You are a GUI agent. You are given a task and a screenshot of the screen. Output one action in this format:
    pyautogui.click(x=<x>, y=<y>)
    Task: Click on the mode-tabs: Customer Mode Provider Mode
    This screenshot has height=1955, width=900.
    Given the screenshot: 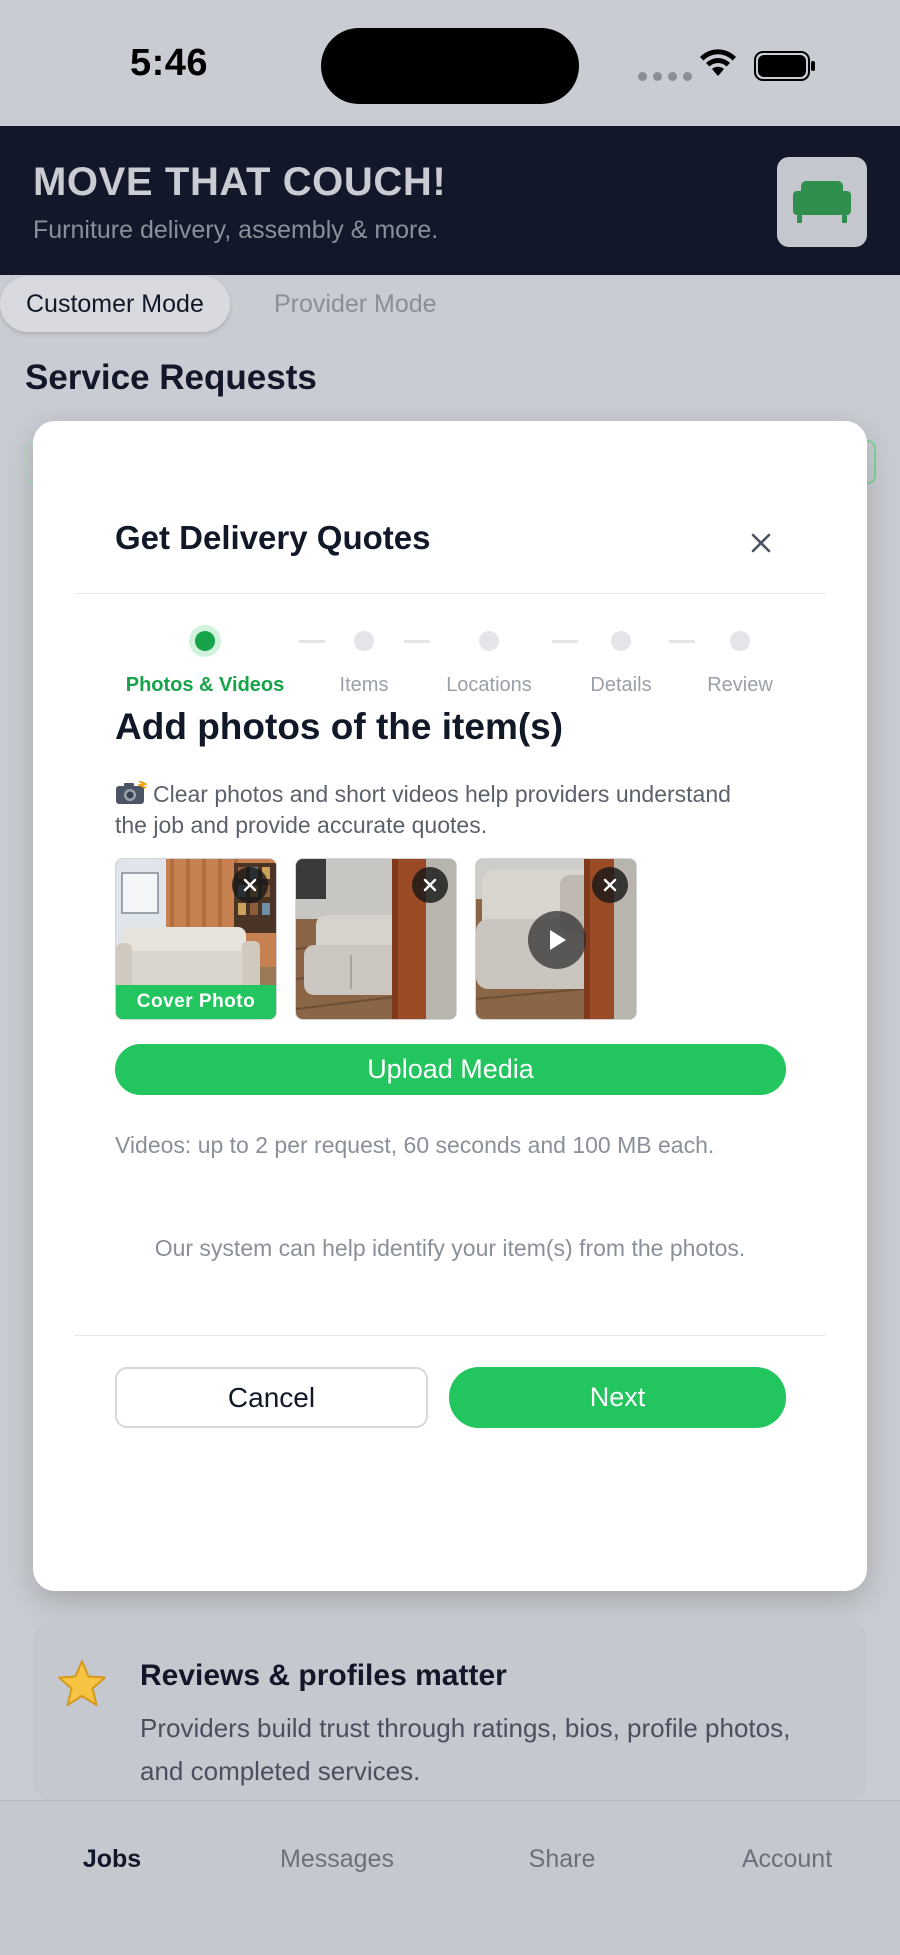 What is the action you would take?
    pyautogui.click(x=450, y=304)
    